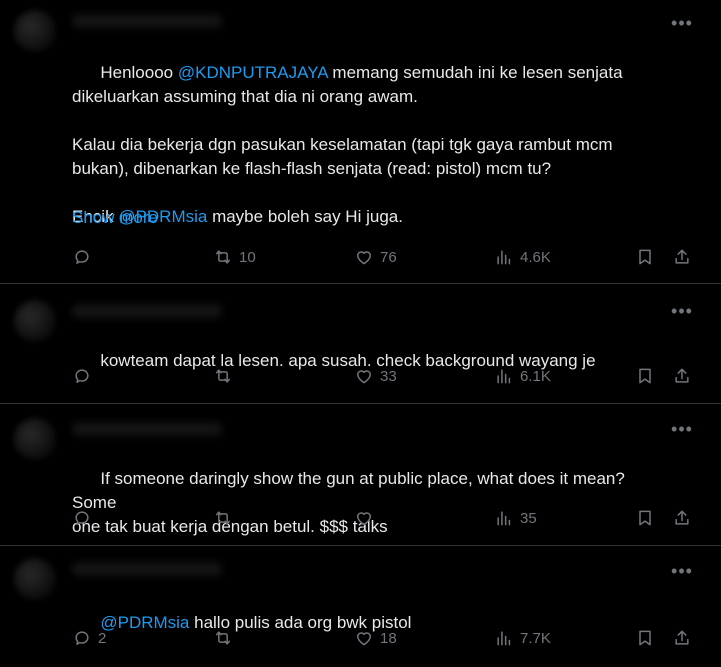  I want to click on views-button: 35, so click(515, 518).